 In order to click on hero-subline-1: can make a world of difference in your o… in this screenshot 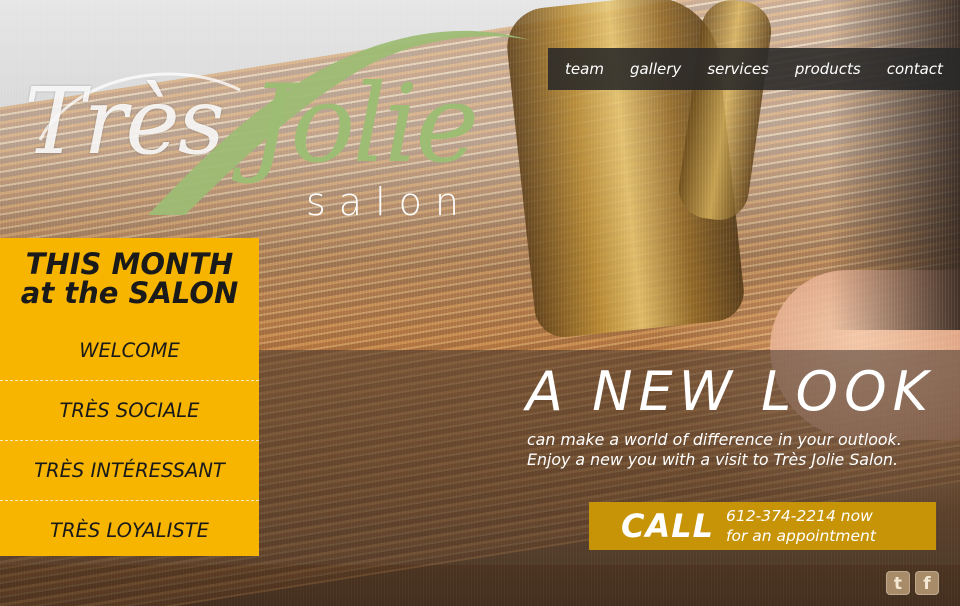, I will do `click(714, 439)`.